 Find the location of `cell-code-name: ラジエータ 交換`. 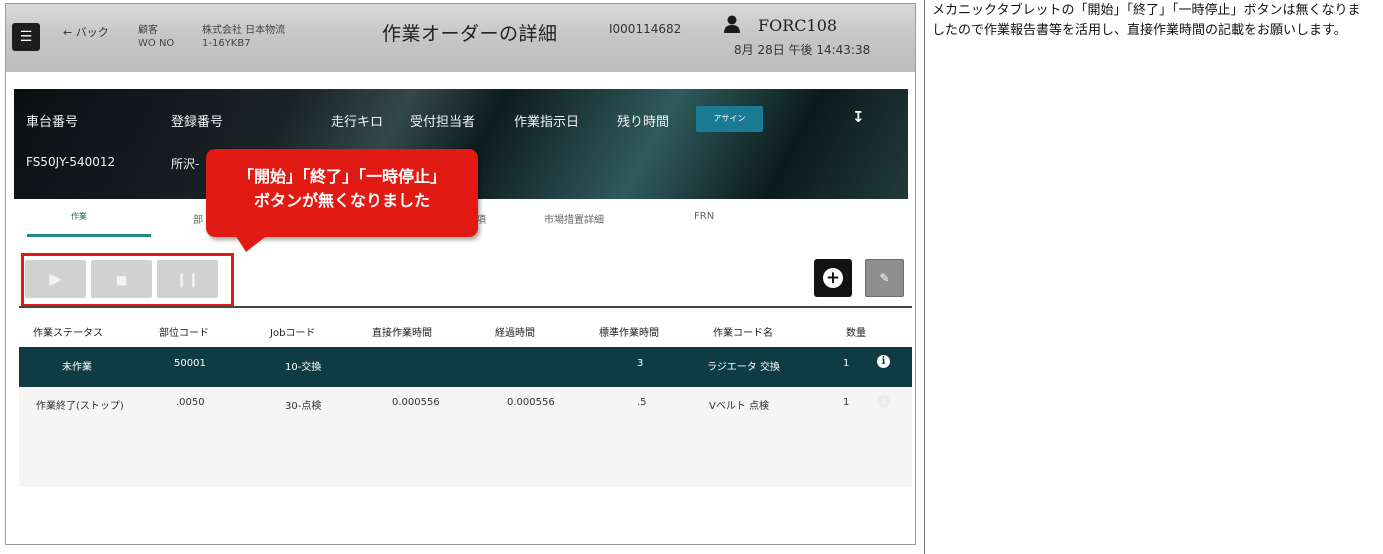

cell-code-name: ラジエータ 交換 is located at coordinates (743, 367).